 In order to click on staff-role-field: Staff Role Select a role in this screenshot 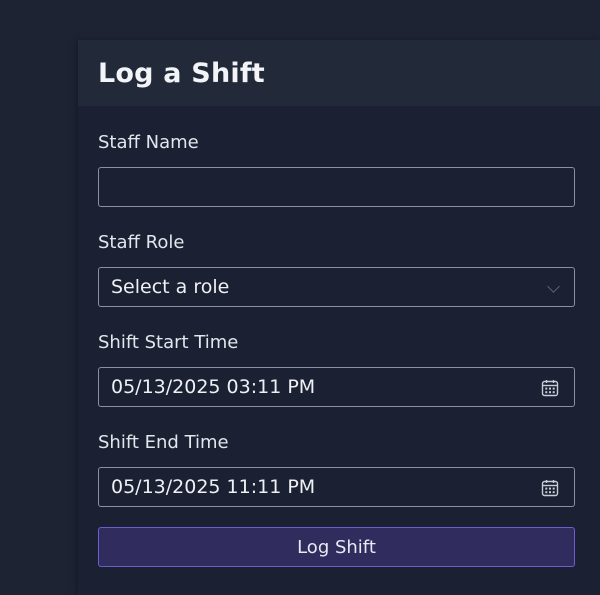, I will do `click(336, 269)`.